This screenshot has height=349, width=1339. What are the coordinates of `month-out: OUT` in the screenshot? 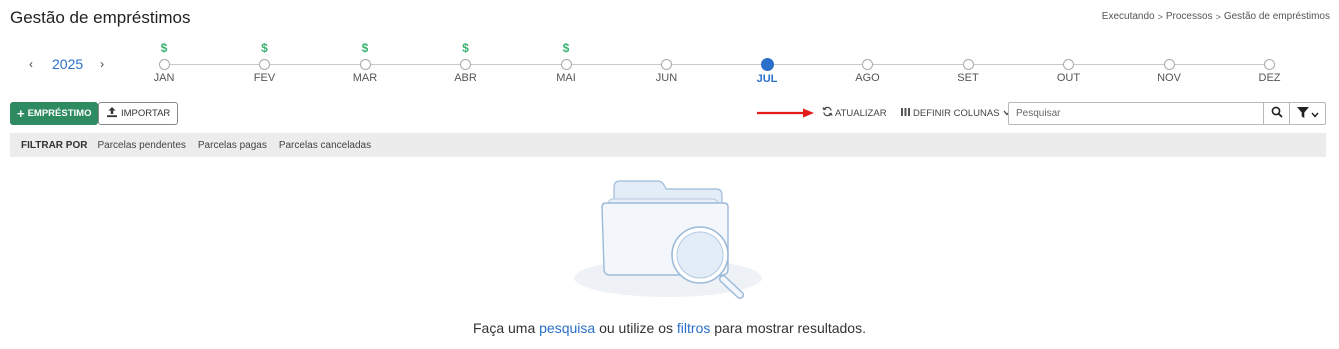 It's located at (1069, 62).